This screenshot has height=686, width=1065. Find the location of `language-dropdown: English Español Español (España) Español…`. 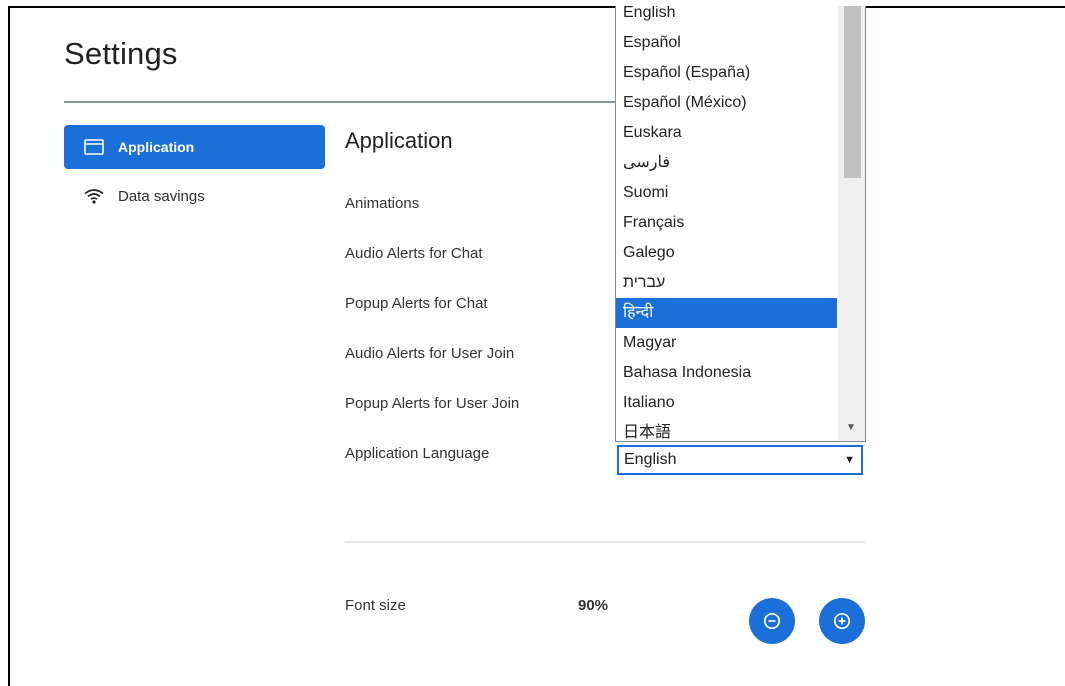

language-dropdown: English Español Español (España) Español… is located at coordinates (740, 224).